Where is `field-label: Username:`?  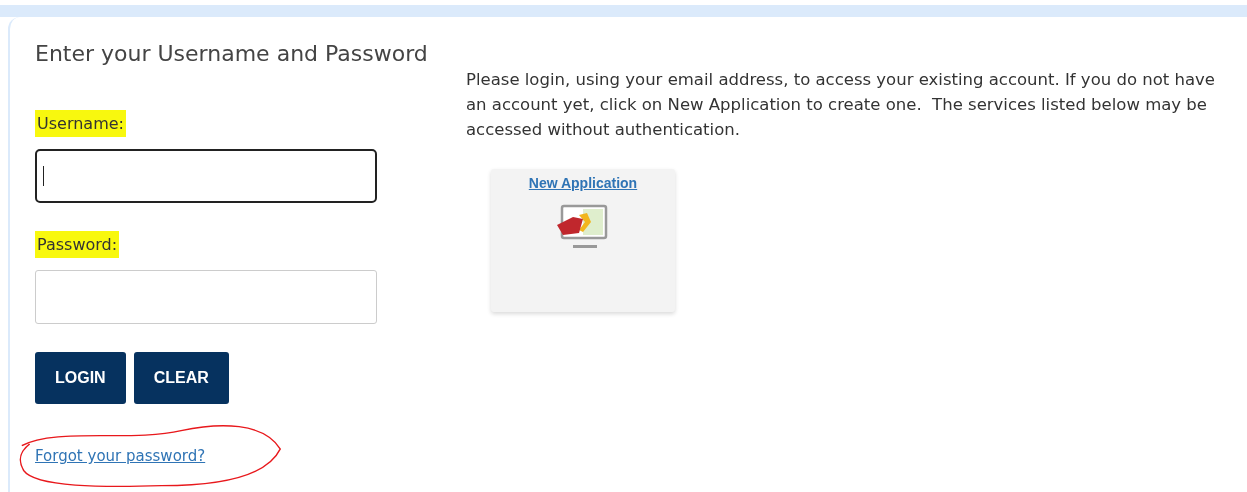 field-label: Username: is located at coordinates (80, 123).